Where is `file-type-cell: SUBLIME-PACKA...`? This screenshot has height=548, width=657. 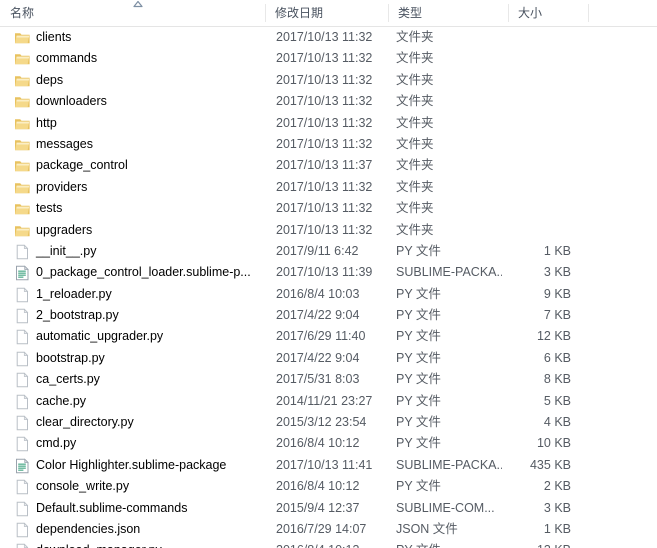
file-type-cell: SUBLIME-PACKA... is located at coordinates (449, 464).